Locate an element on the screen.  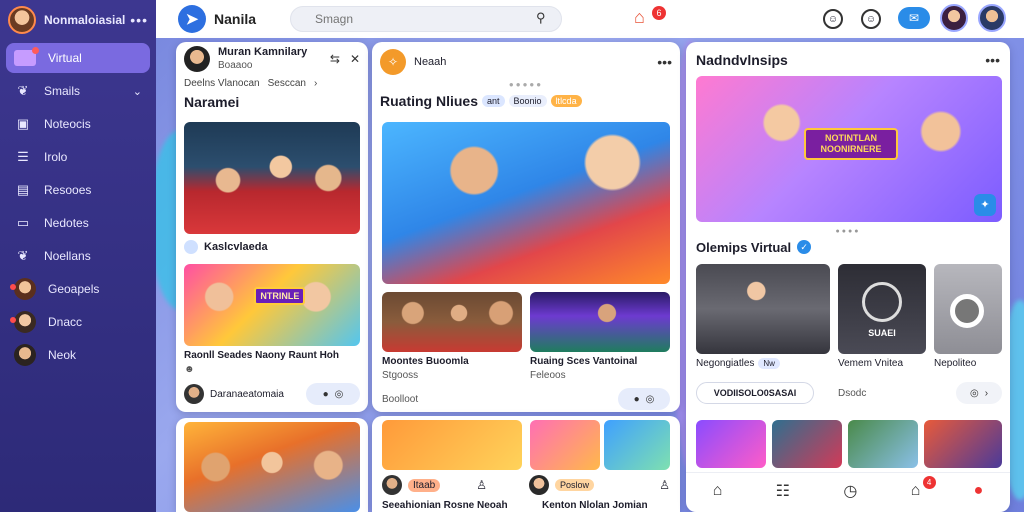
leaf-icon: ❦ is located at coordinates (23, 90).